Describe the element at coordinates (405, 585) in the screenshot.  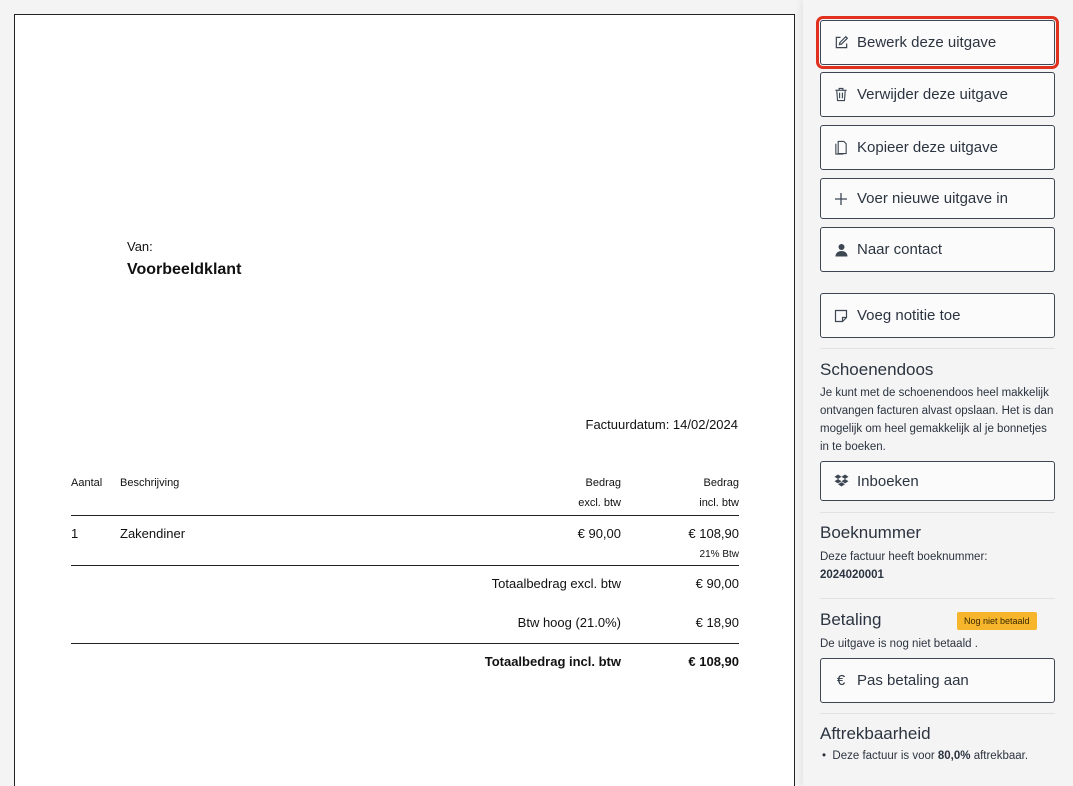
I see `total-excl-row: Totaalbedrag excl. btw € 90,00` at that location.